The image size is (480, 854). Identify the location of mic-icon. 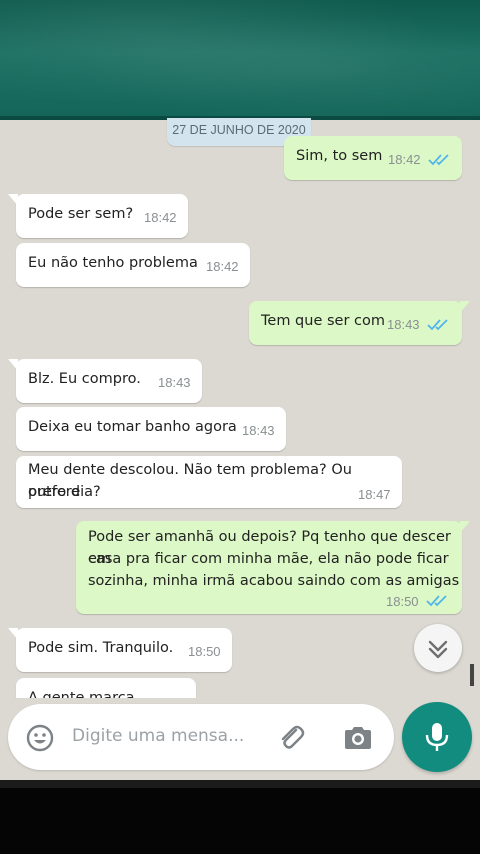
(437, 737).